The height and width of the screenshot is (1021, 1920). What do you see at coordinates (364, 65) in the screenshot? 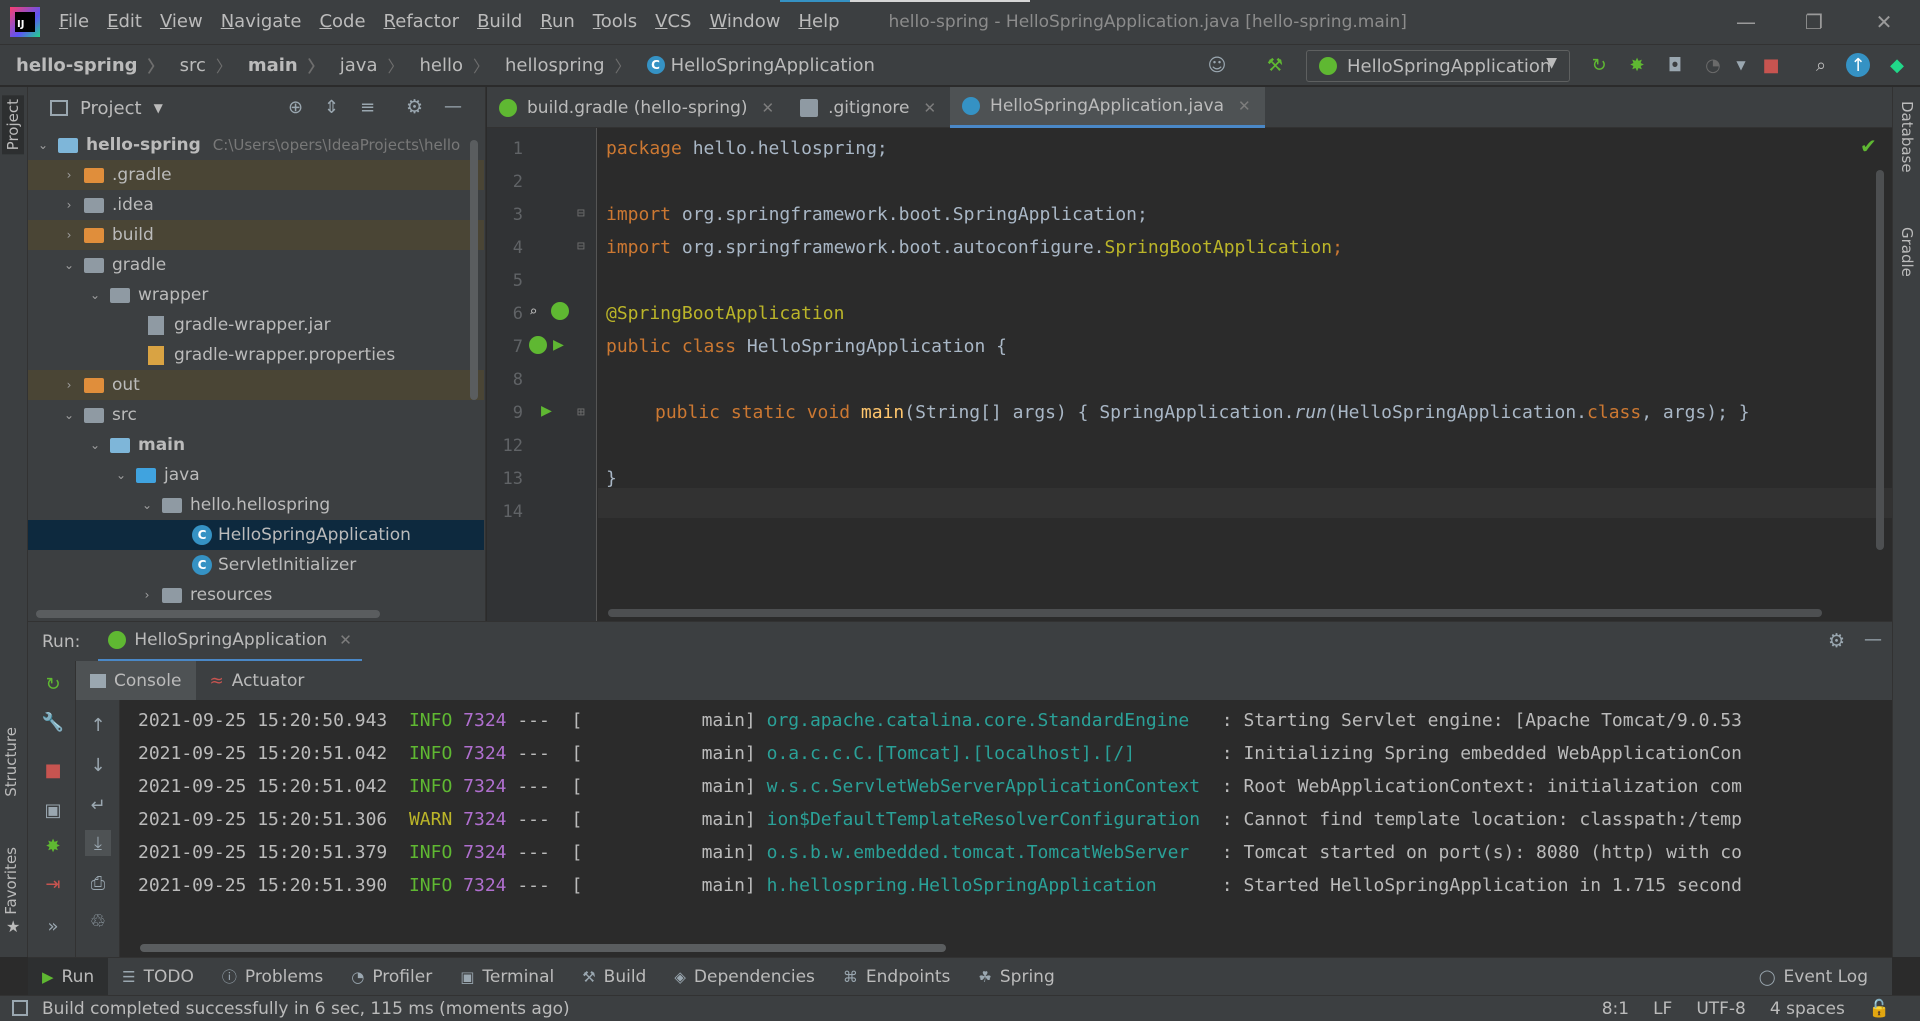
I see `breadcrumb-java: java 〉` at bounding box center [364, 65].